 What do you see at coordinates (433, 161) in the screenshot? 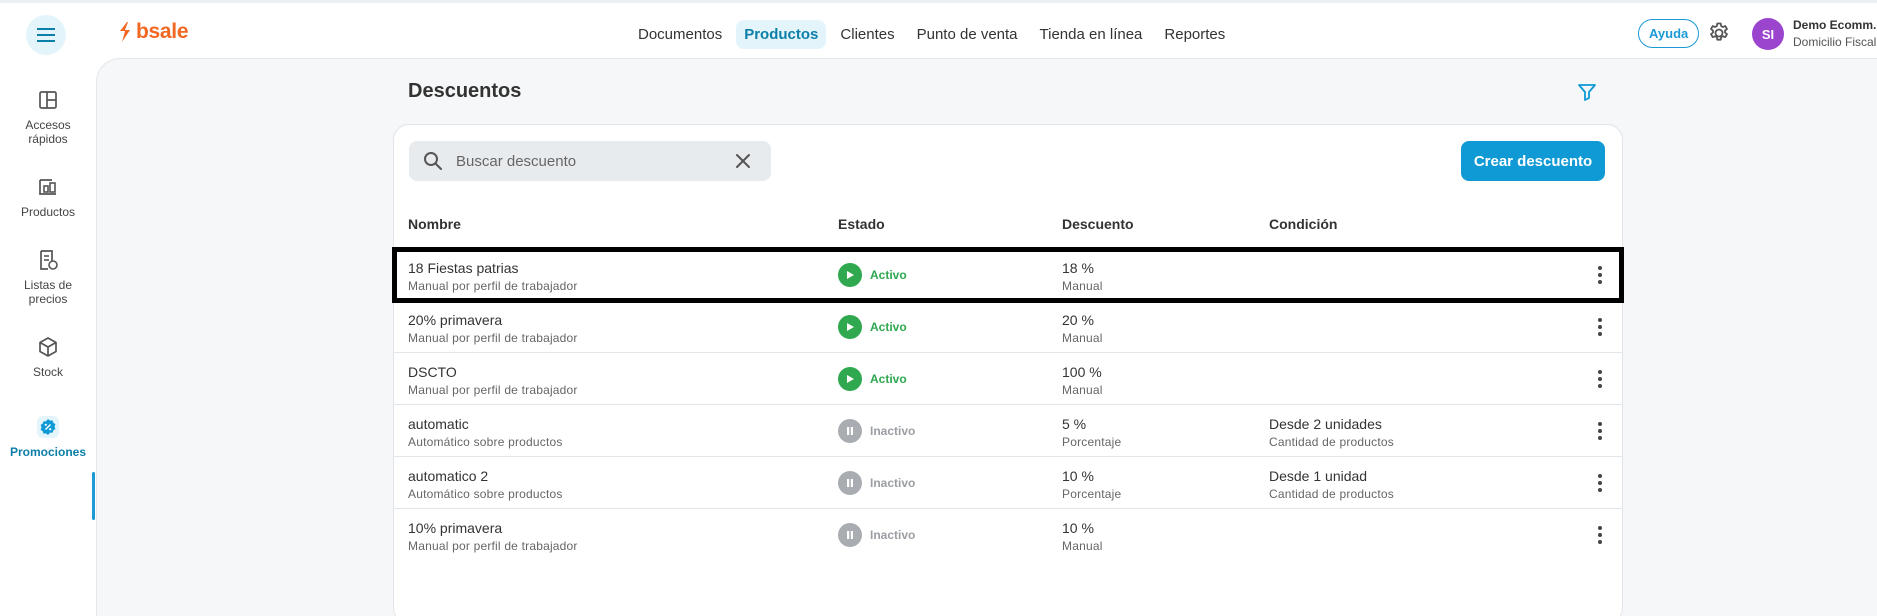
I see `search-icon` at bounding box center [433, 161].